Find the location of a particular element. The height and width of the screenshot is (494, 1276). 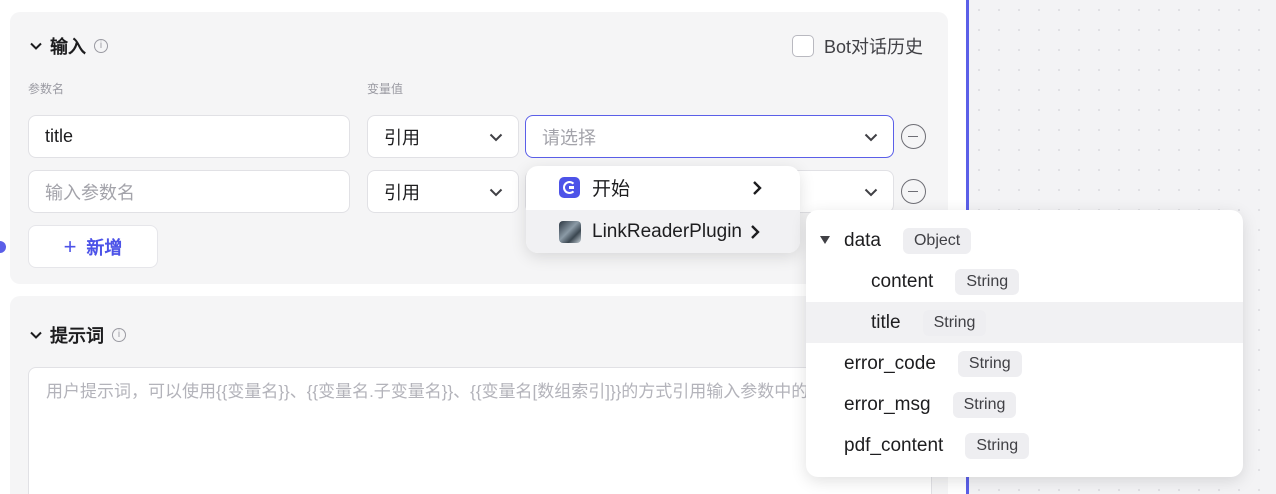

tree-item-pdf-content: pdf_content String is located at coordinates (1024, 445).